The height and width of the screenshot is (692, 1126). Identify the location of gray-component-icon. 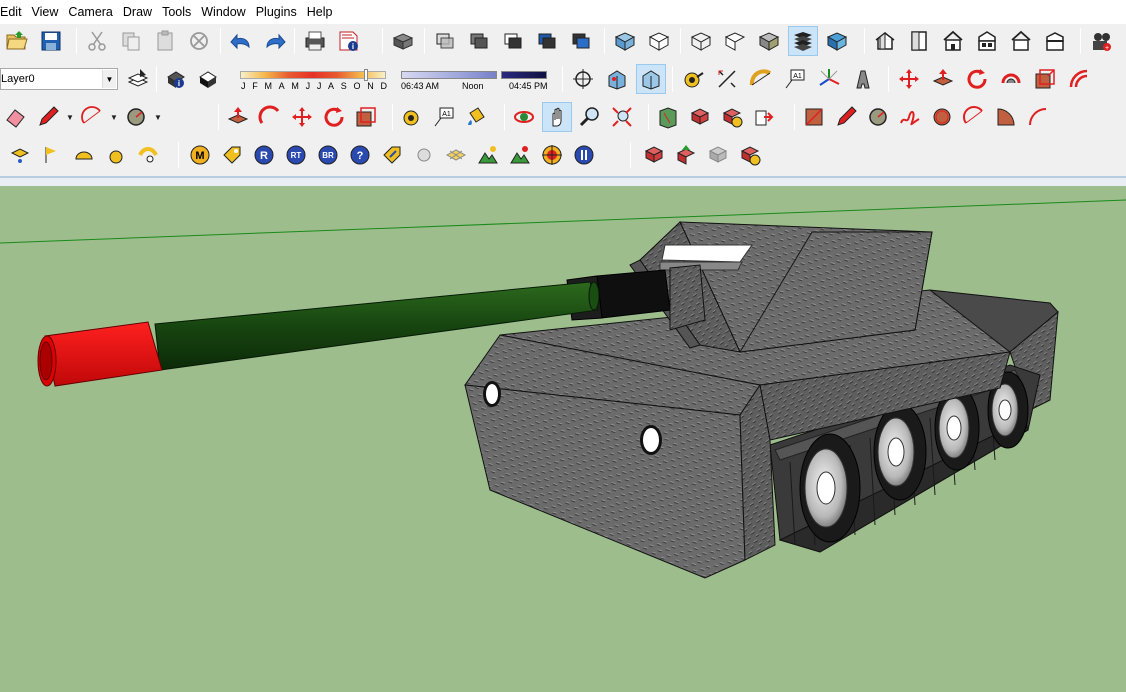
(718, 155).